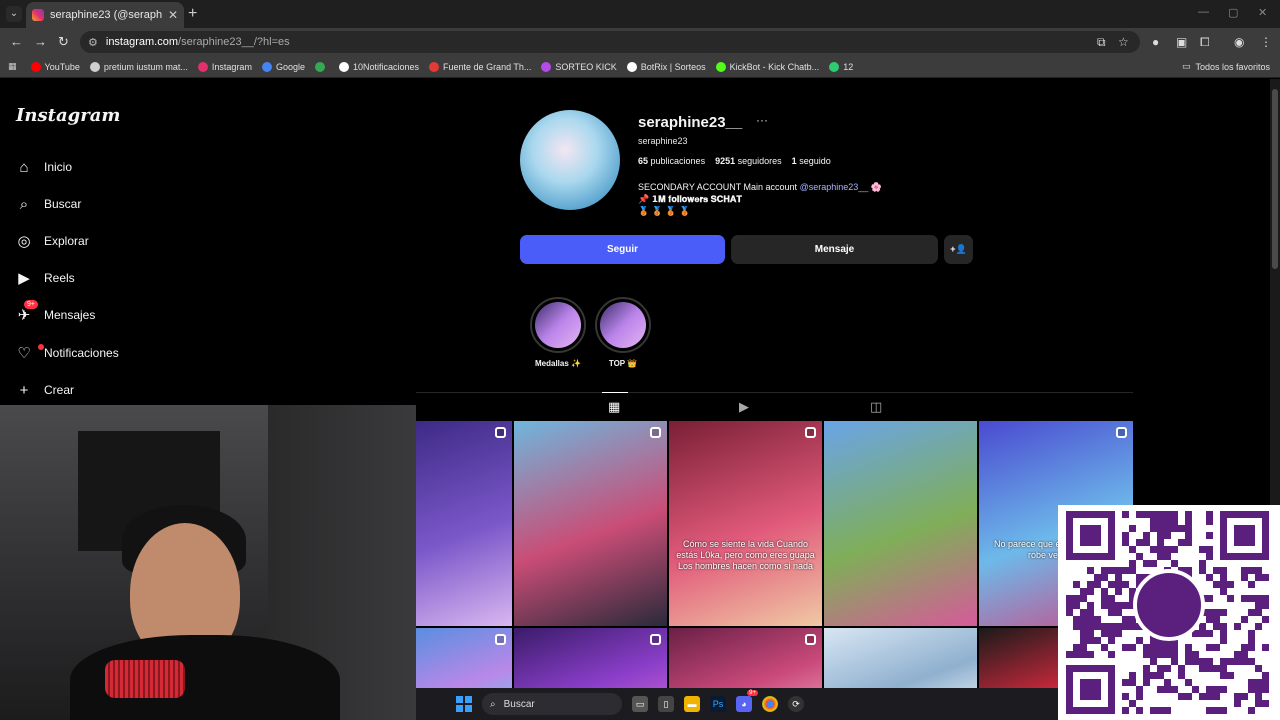  I want to click on bookmark-label: YouTube, so click(62, 66).